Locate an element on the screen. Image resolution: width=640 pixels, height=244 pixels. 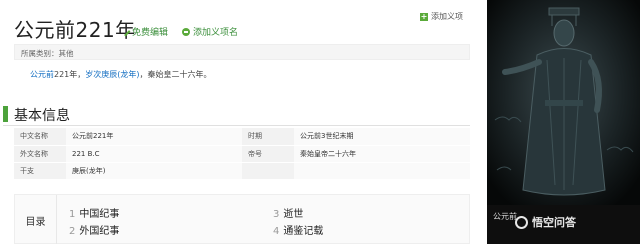
table-row: 干支 庚辰(龙年) is located at coordinates (242, 171).